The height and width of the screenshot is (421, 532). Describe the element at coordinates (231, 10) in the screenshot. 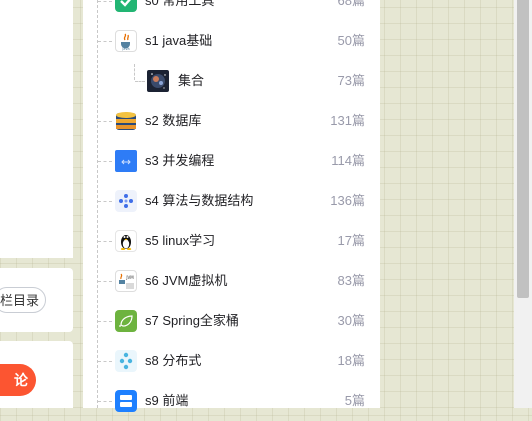

I see `column-item-tools: s0 常用工具 68篇` at that location.